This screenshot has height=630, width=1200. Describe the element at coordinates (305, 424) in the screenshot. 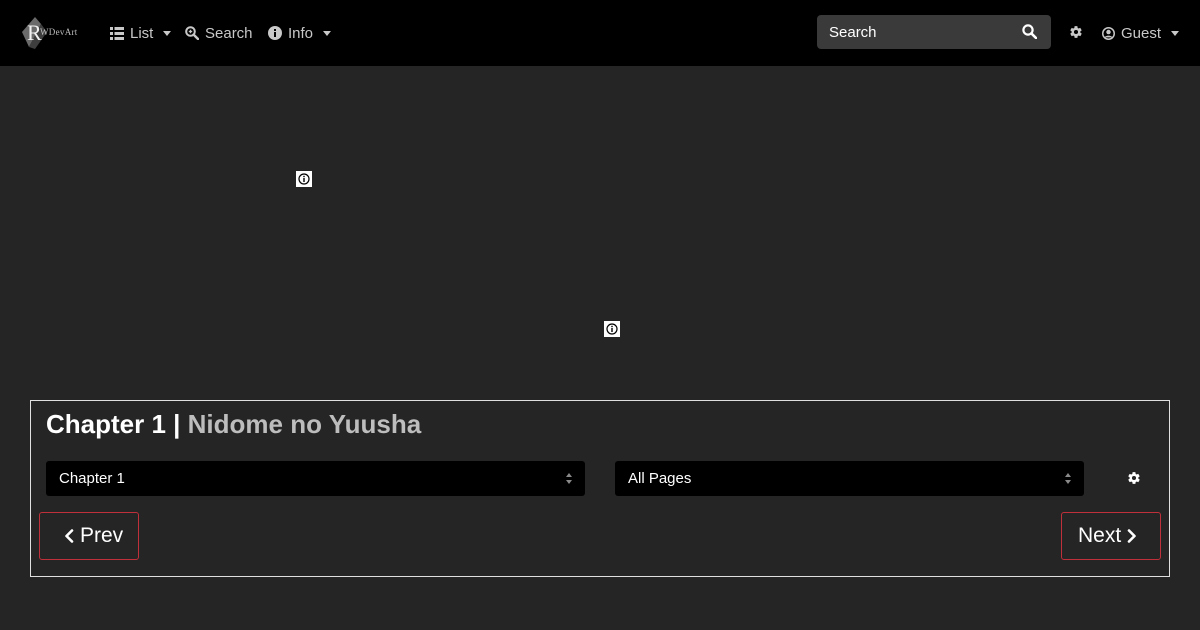

I see `series-title-link: Nidome no Yuusha` at that location.